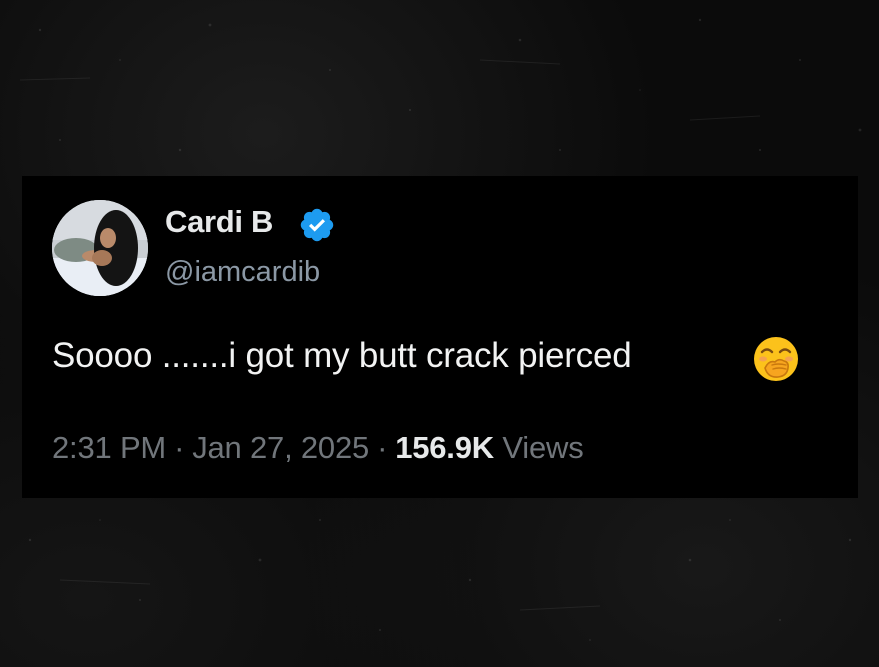 This screenshot has width=879, height=667. Describe the element at coordinates (100, 248) in the screenshot. I see `avatar` at that location.